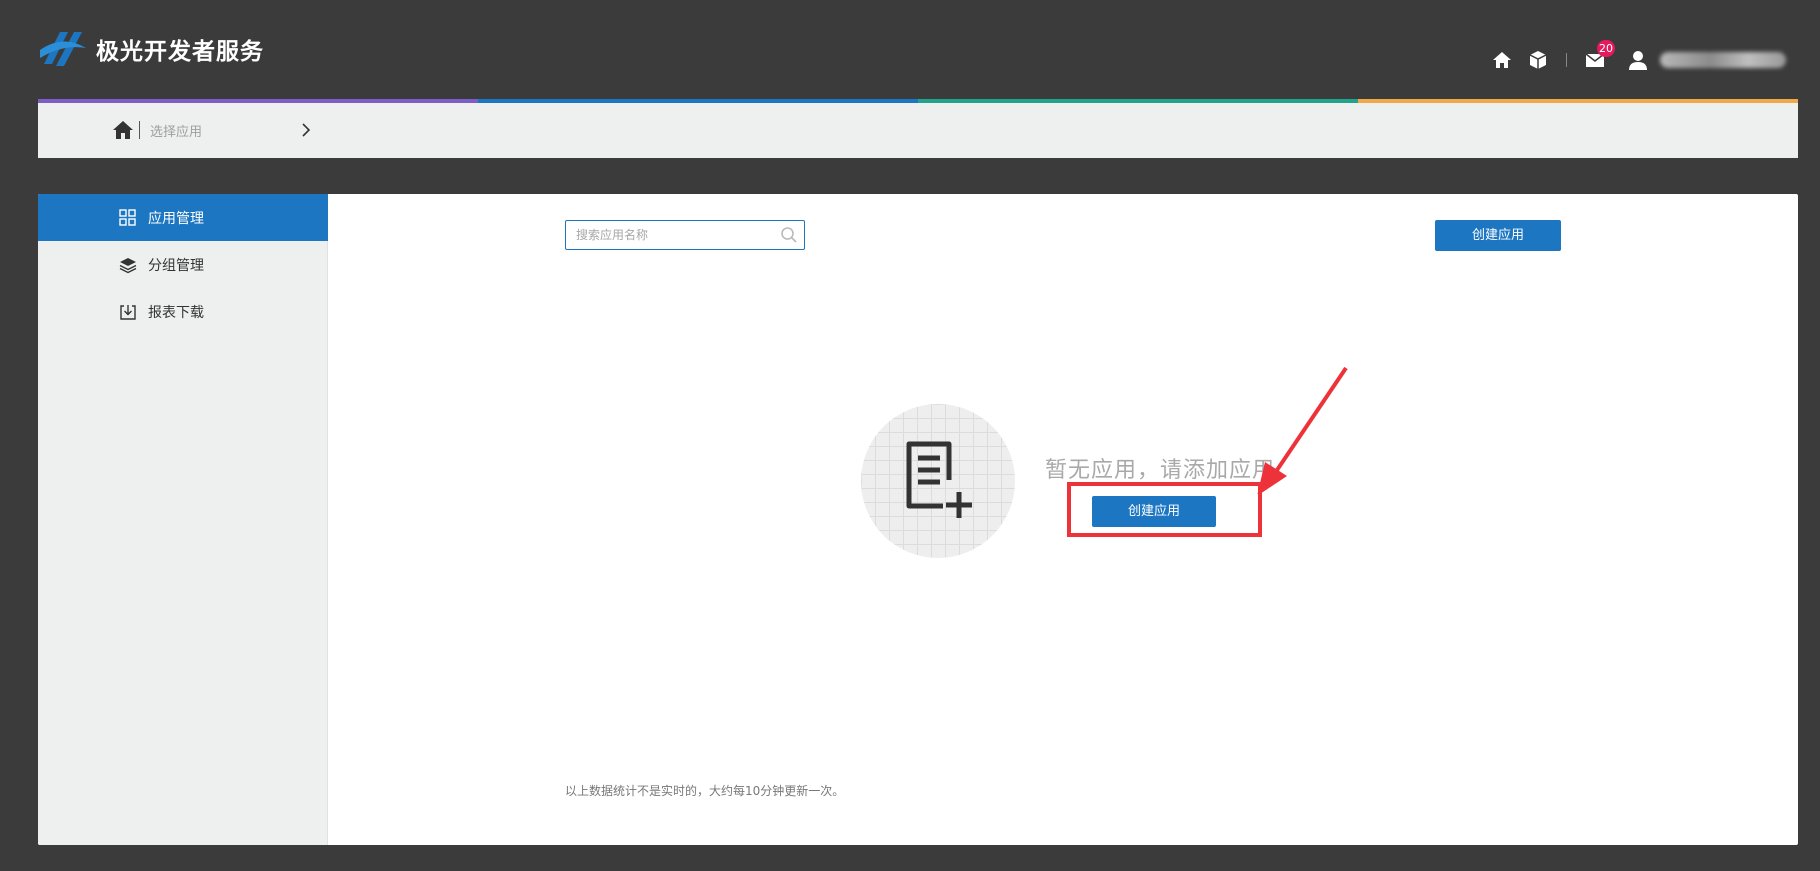  I want to click on breadcrumb-home-icon, so click(123, 130).